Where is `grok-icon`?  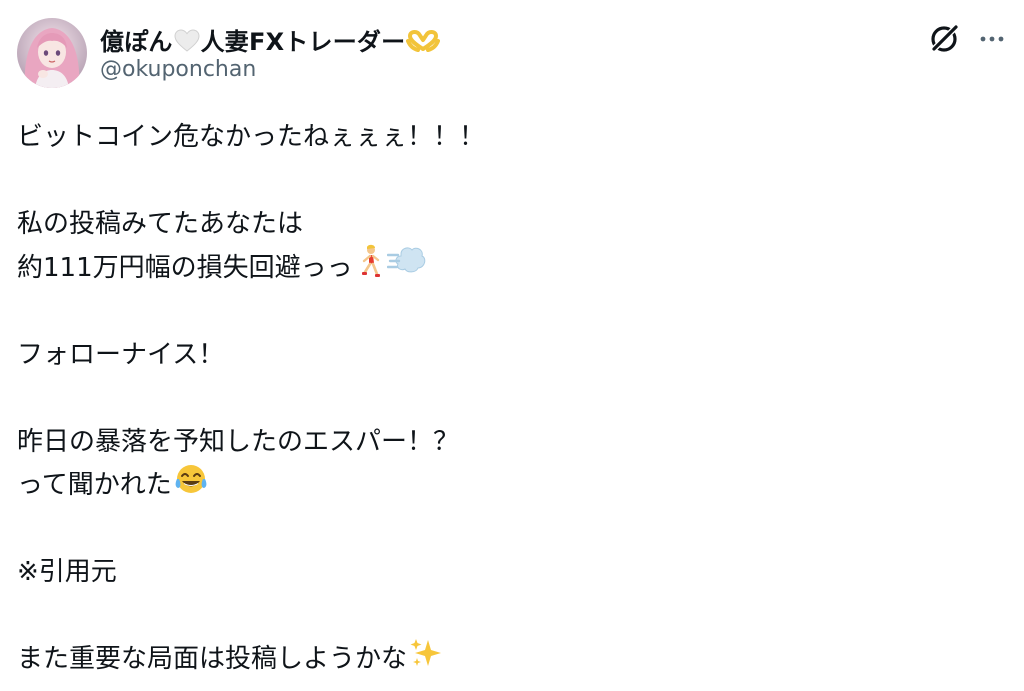 grok-icon is located at coordinates (944, 39).